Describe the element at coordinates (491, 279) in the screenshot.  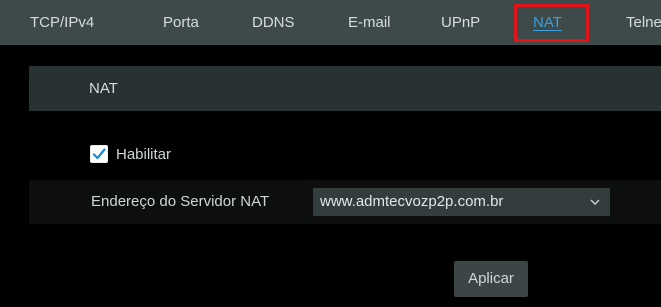
I see `apply-button: Aplicar` at that location.